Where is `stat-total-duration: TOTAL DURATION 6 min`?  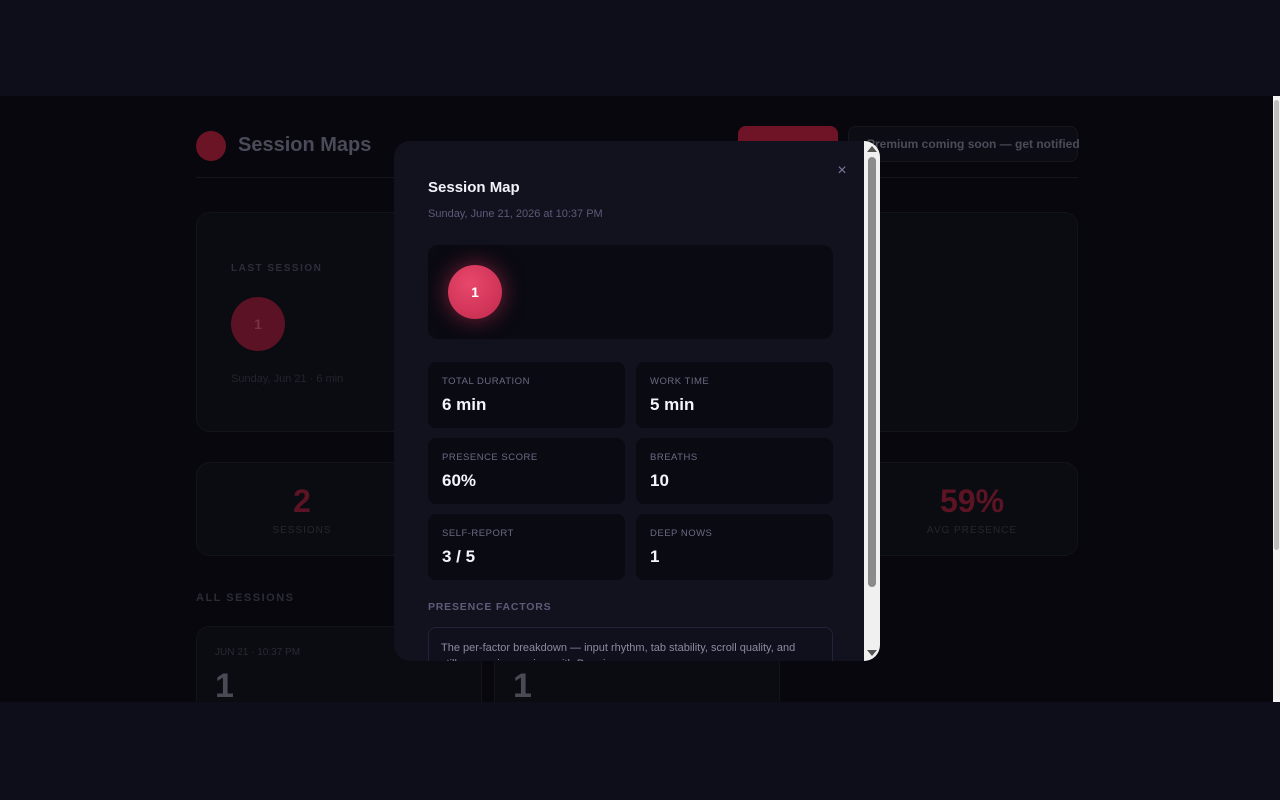
stat-total-duration: TOTAL DURATION 6 min is located at coordinates (526, 395).